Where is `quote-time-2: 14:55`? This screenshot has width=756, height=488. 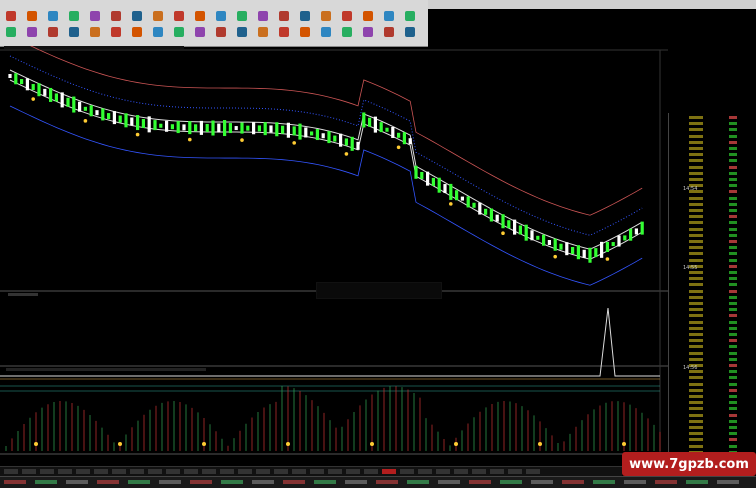 quote-time-2: 14:55 is located at coordinates (690, 268).